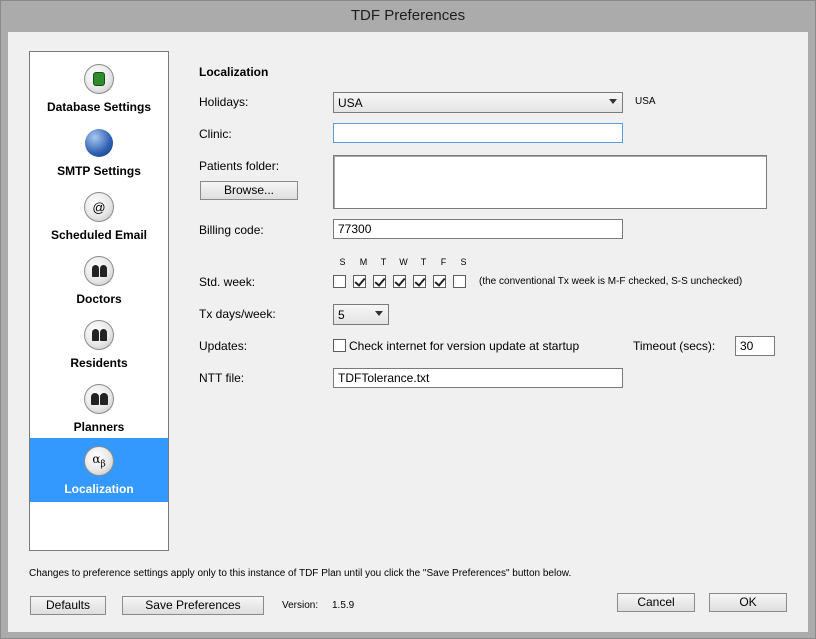 This screenshot has height=639, width=816. Describe the element at coordinates (99, 489) in the screenshot. I see `sidebar-item-label: Localization` at that location.